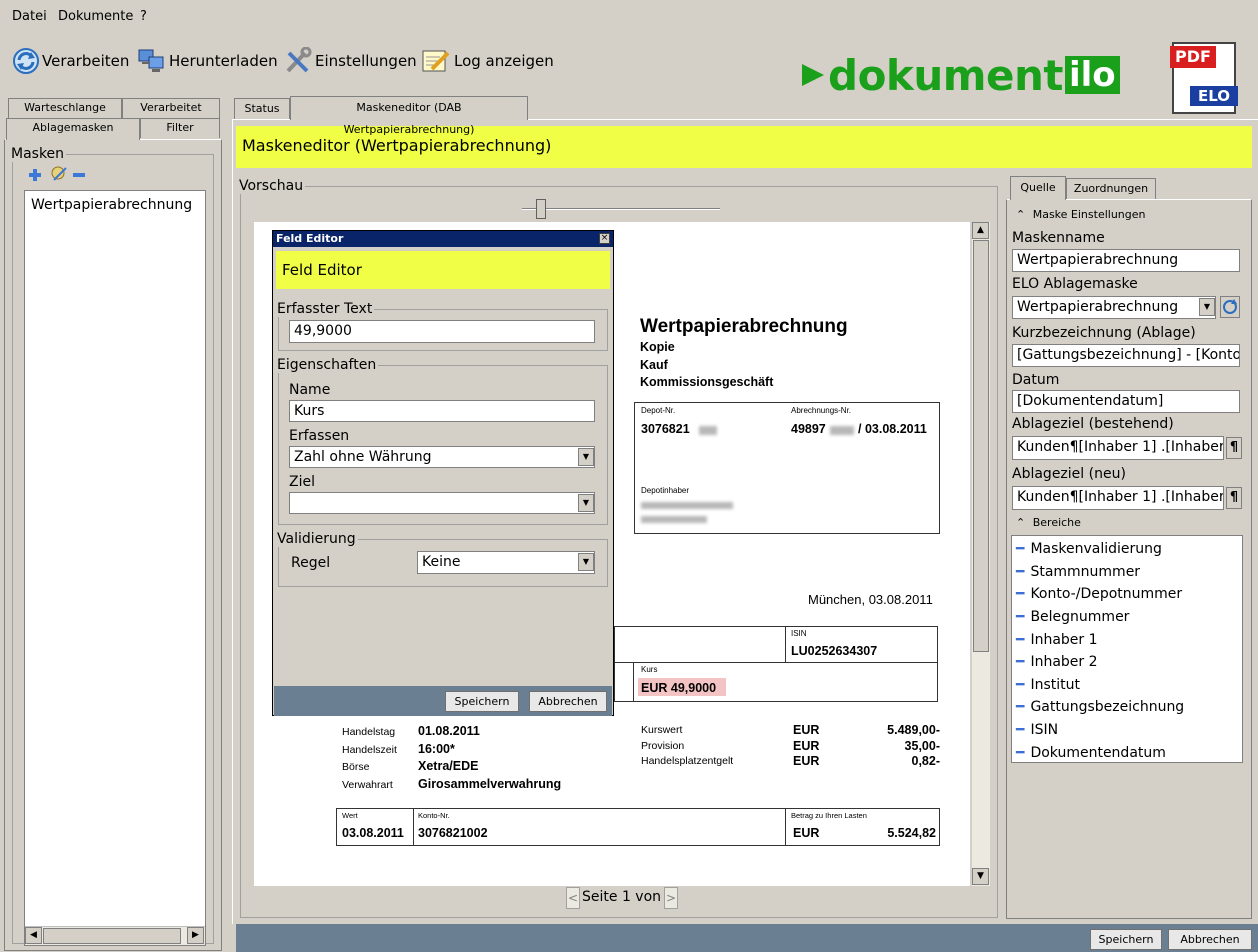 This screenshot has width=1258, height=952. Describe the element at coordinates (442, 503) in the screenshot. I see `target-select` at that location.